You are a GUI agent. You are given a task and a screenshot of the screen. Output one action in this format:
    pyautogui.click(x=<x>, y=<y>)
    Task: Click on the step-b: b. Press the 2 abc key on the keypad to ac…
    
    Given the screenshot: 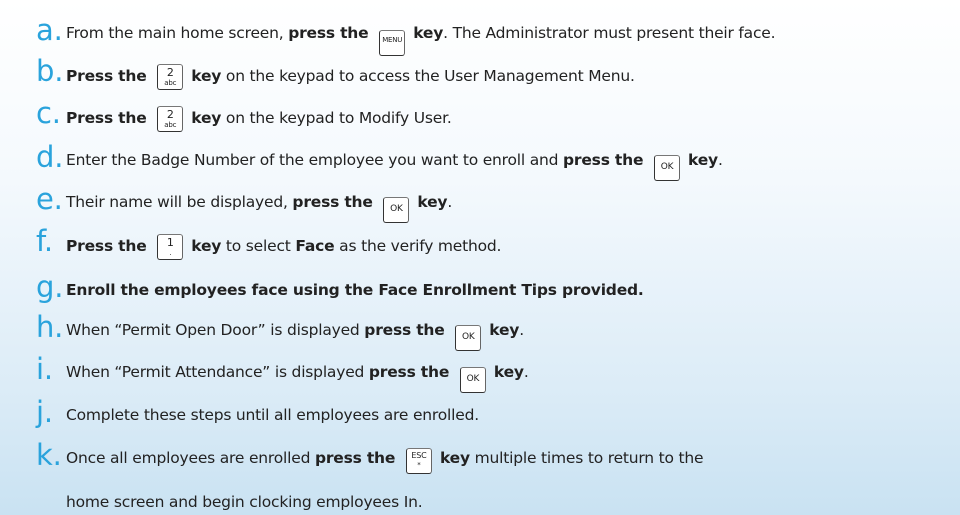 What is the action you would take?
    pyautogui.click(x=335, y=72)
    